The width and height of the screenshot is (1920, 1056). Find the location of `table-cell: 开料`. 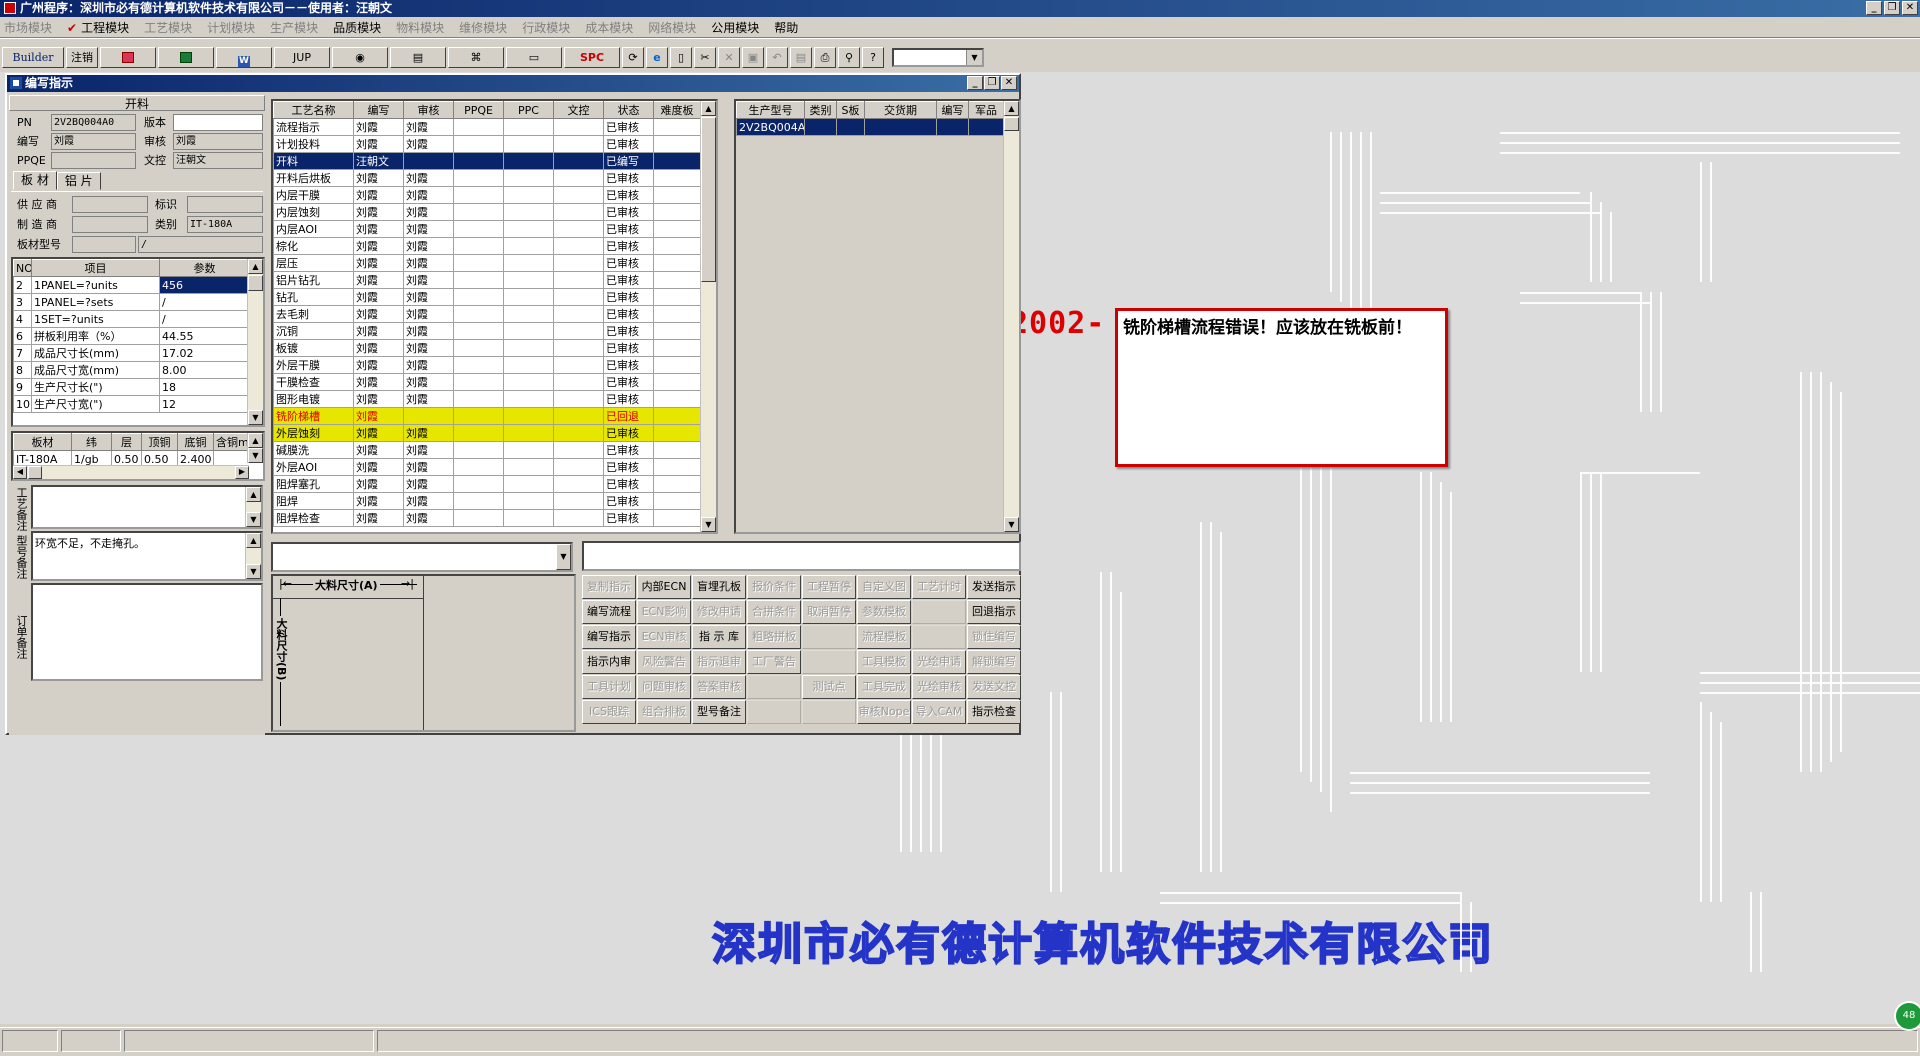

table-cell: 开料 is located at coordinates (313, 161).